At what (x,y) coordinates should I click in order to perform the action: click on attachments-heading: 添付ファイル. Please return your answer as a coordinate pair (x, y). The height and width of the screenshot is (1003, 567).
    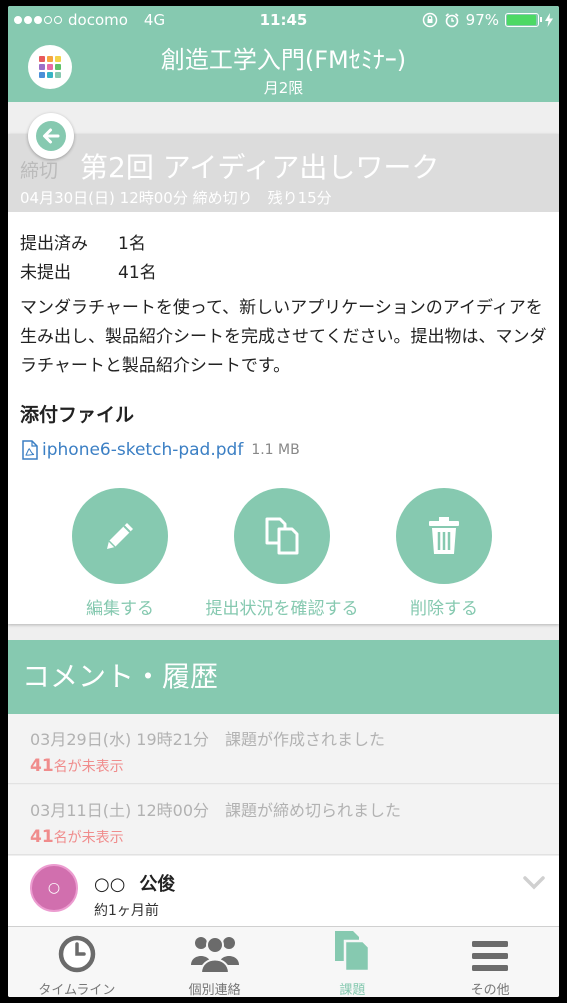
    Looking at the image, I should click on (77, 415).